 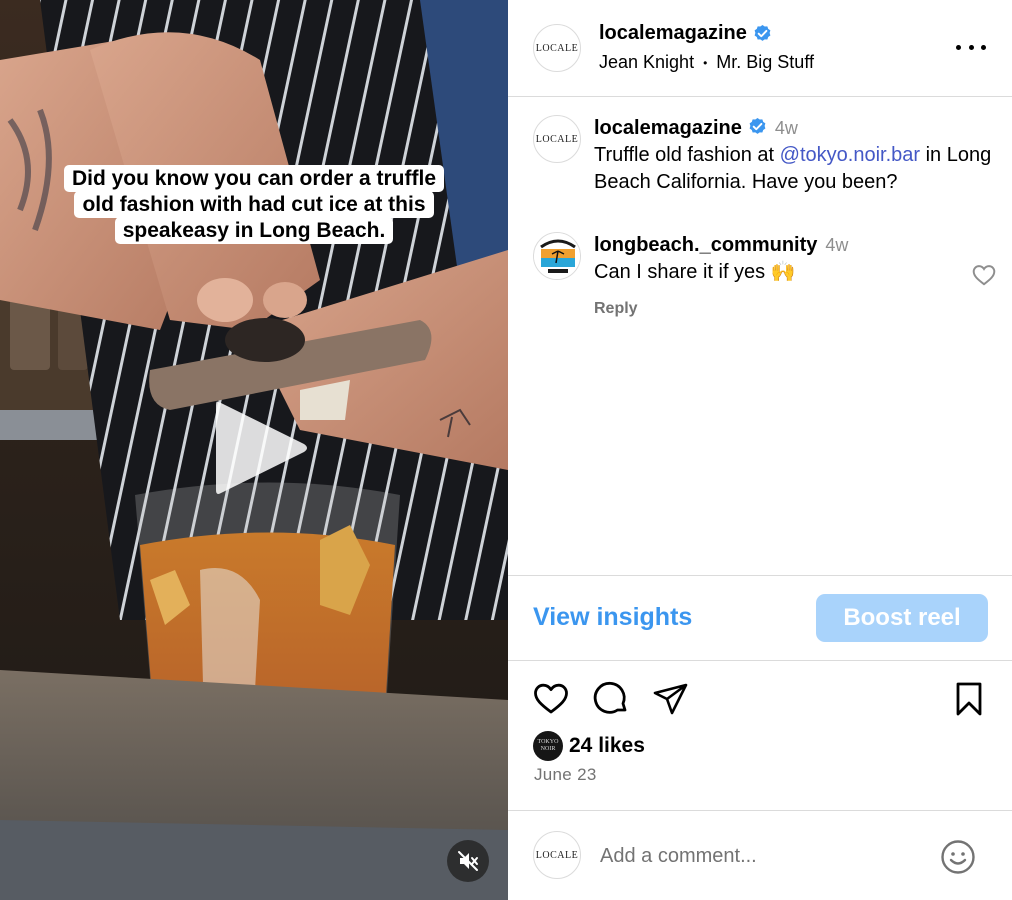 I want to click on caption-time: 4w, so click(x=786, y=128).